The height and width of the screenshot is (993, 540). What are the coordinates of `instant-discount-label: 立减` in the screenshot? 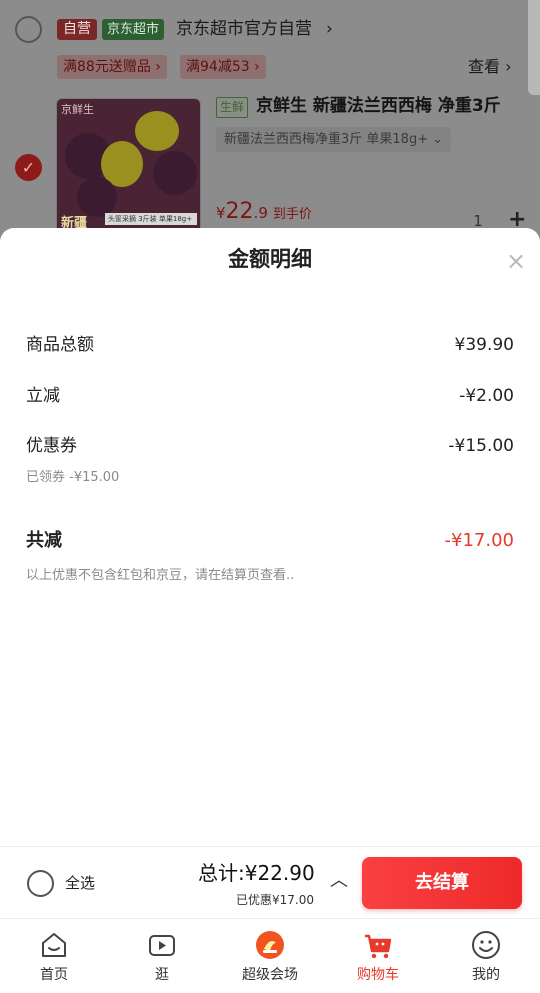 It's located at (43, 396).